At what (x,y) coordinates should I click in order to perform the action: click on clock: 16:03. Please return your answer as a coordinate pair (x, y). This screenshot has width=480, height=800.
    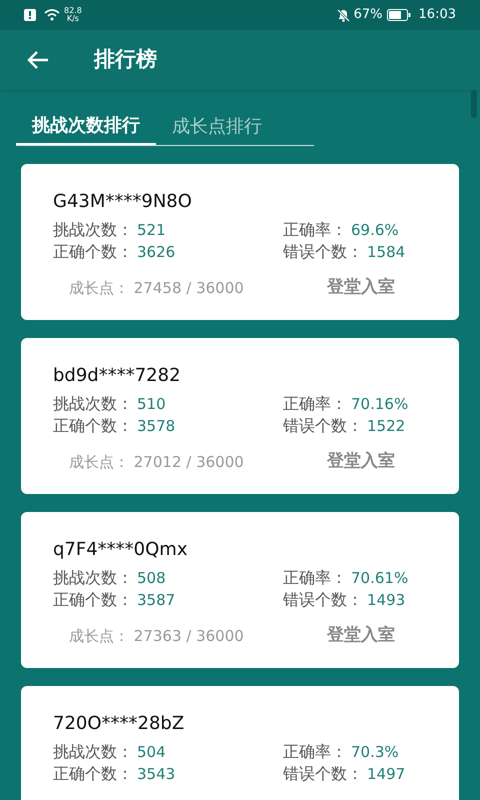
    Looking at the image, I should click on (437, 15).